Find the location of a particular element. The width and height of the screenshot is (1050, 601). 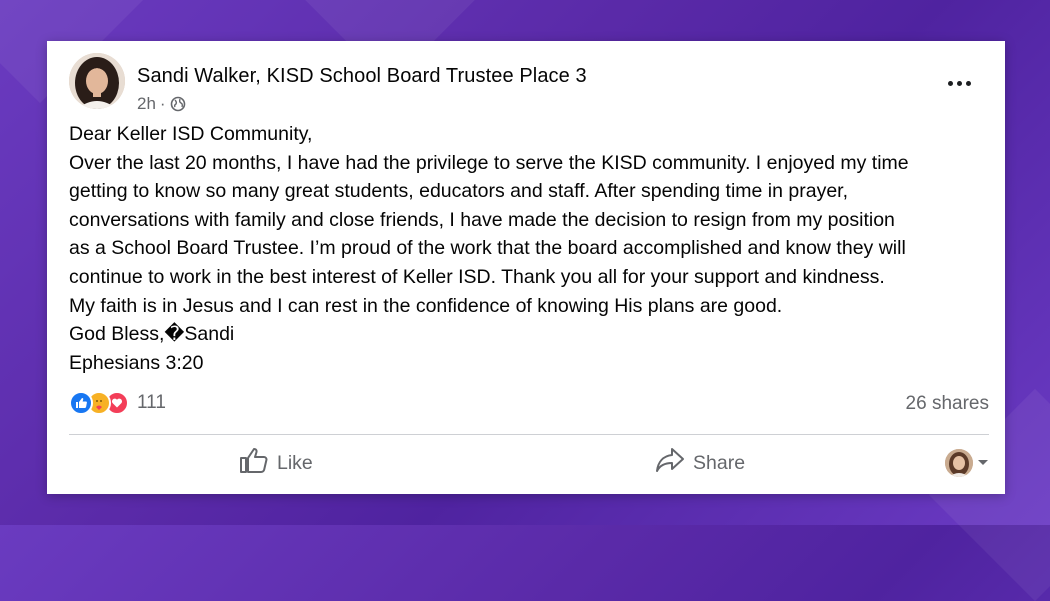

share-button: Share is located at coordinates (700, 463).